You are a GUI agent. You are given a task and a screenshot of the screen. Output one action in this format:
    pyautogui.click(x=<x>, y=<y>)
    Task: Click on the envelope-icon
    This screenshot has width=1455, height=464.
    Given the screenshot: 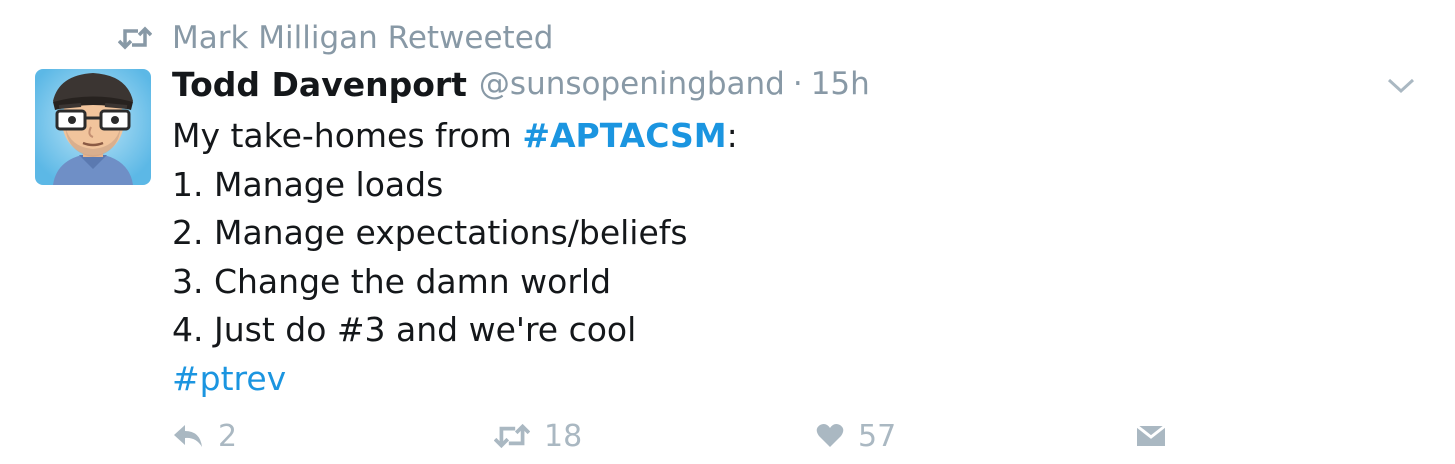 What is the action you would take?
    pyautogui.click(x=1151, y=435)
    